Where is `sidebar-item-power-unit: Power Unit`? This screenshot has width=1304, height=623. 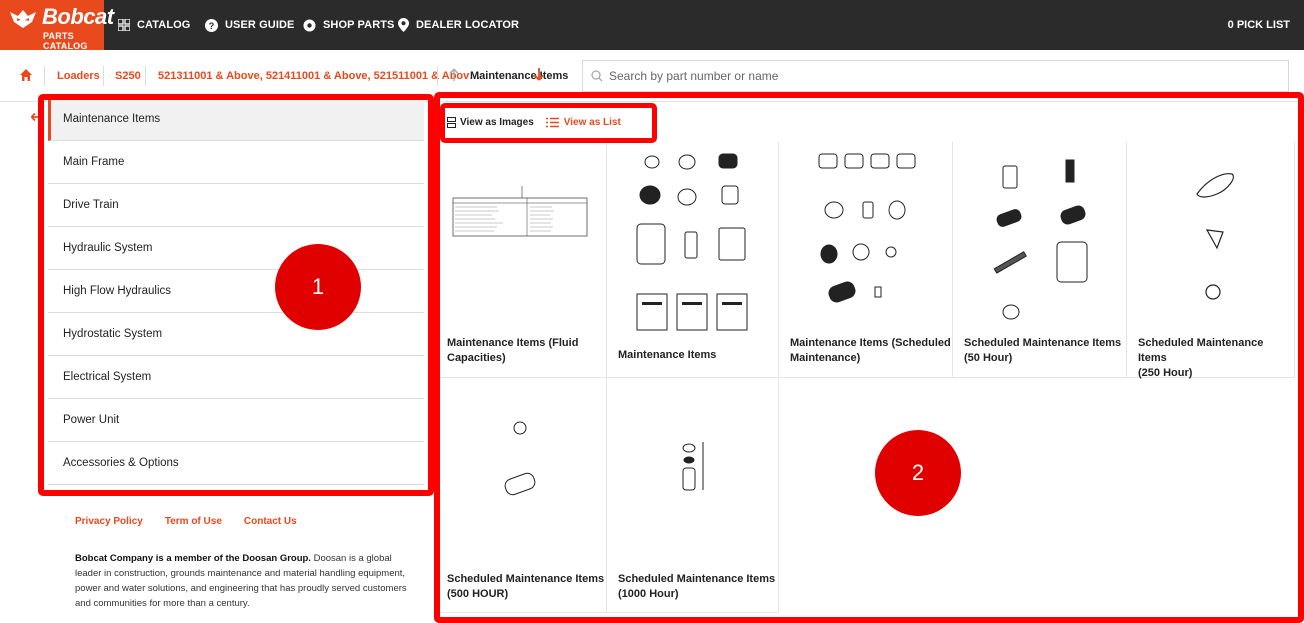 sidebar-item-power-unit: Power Unit is located at coordinates (236, 420).